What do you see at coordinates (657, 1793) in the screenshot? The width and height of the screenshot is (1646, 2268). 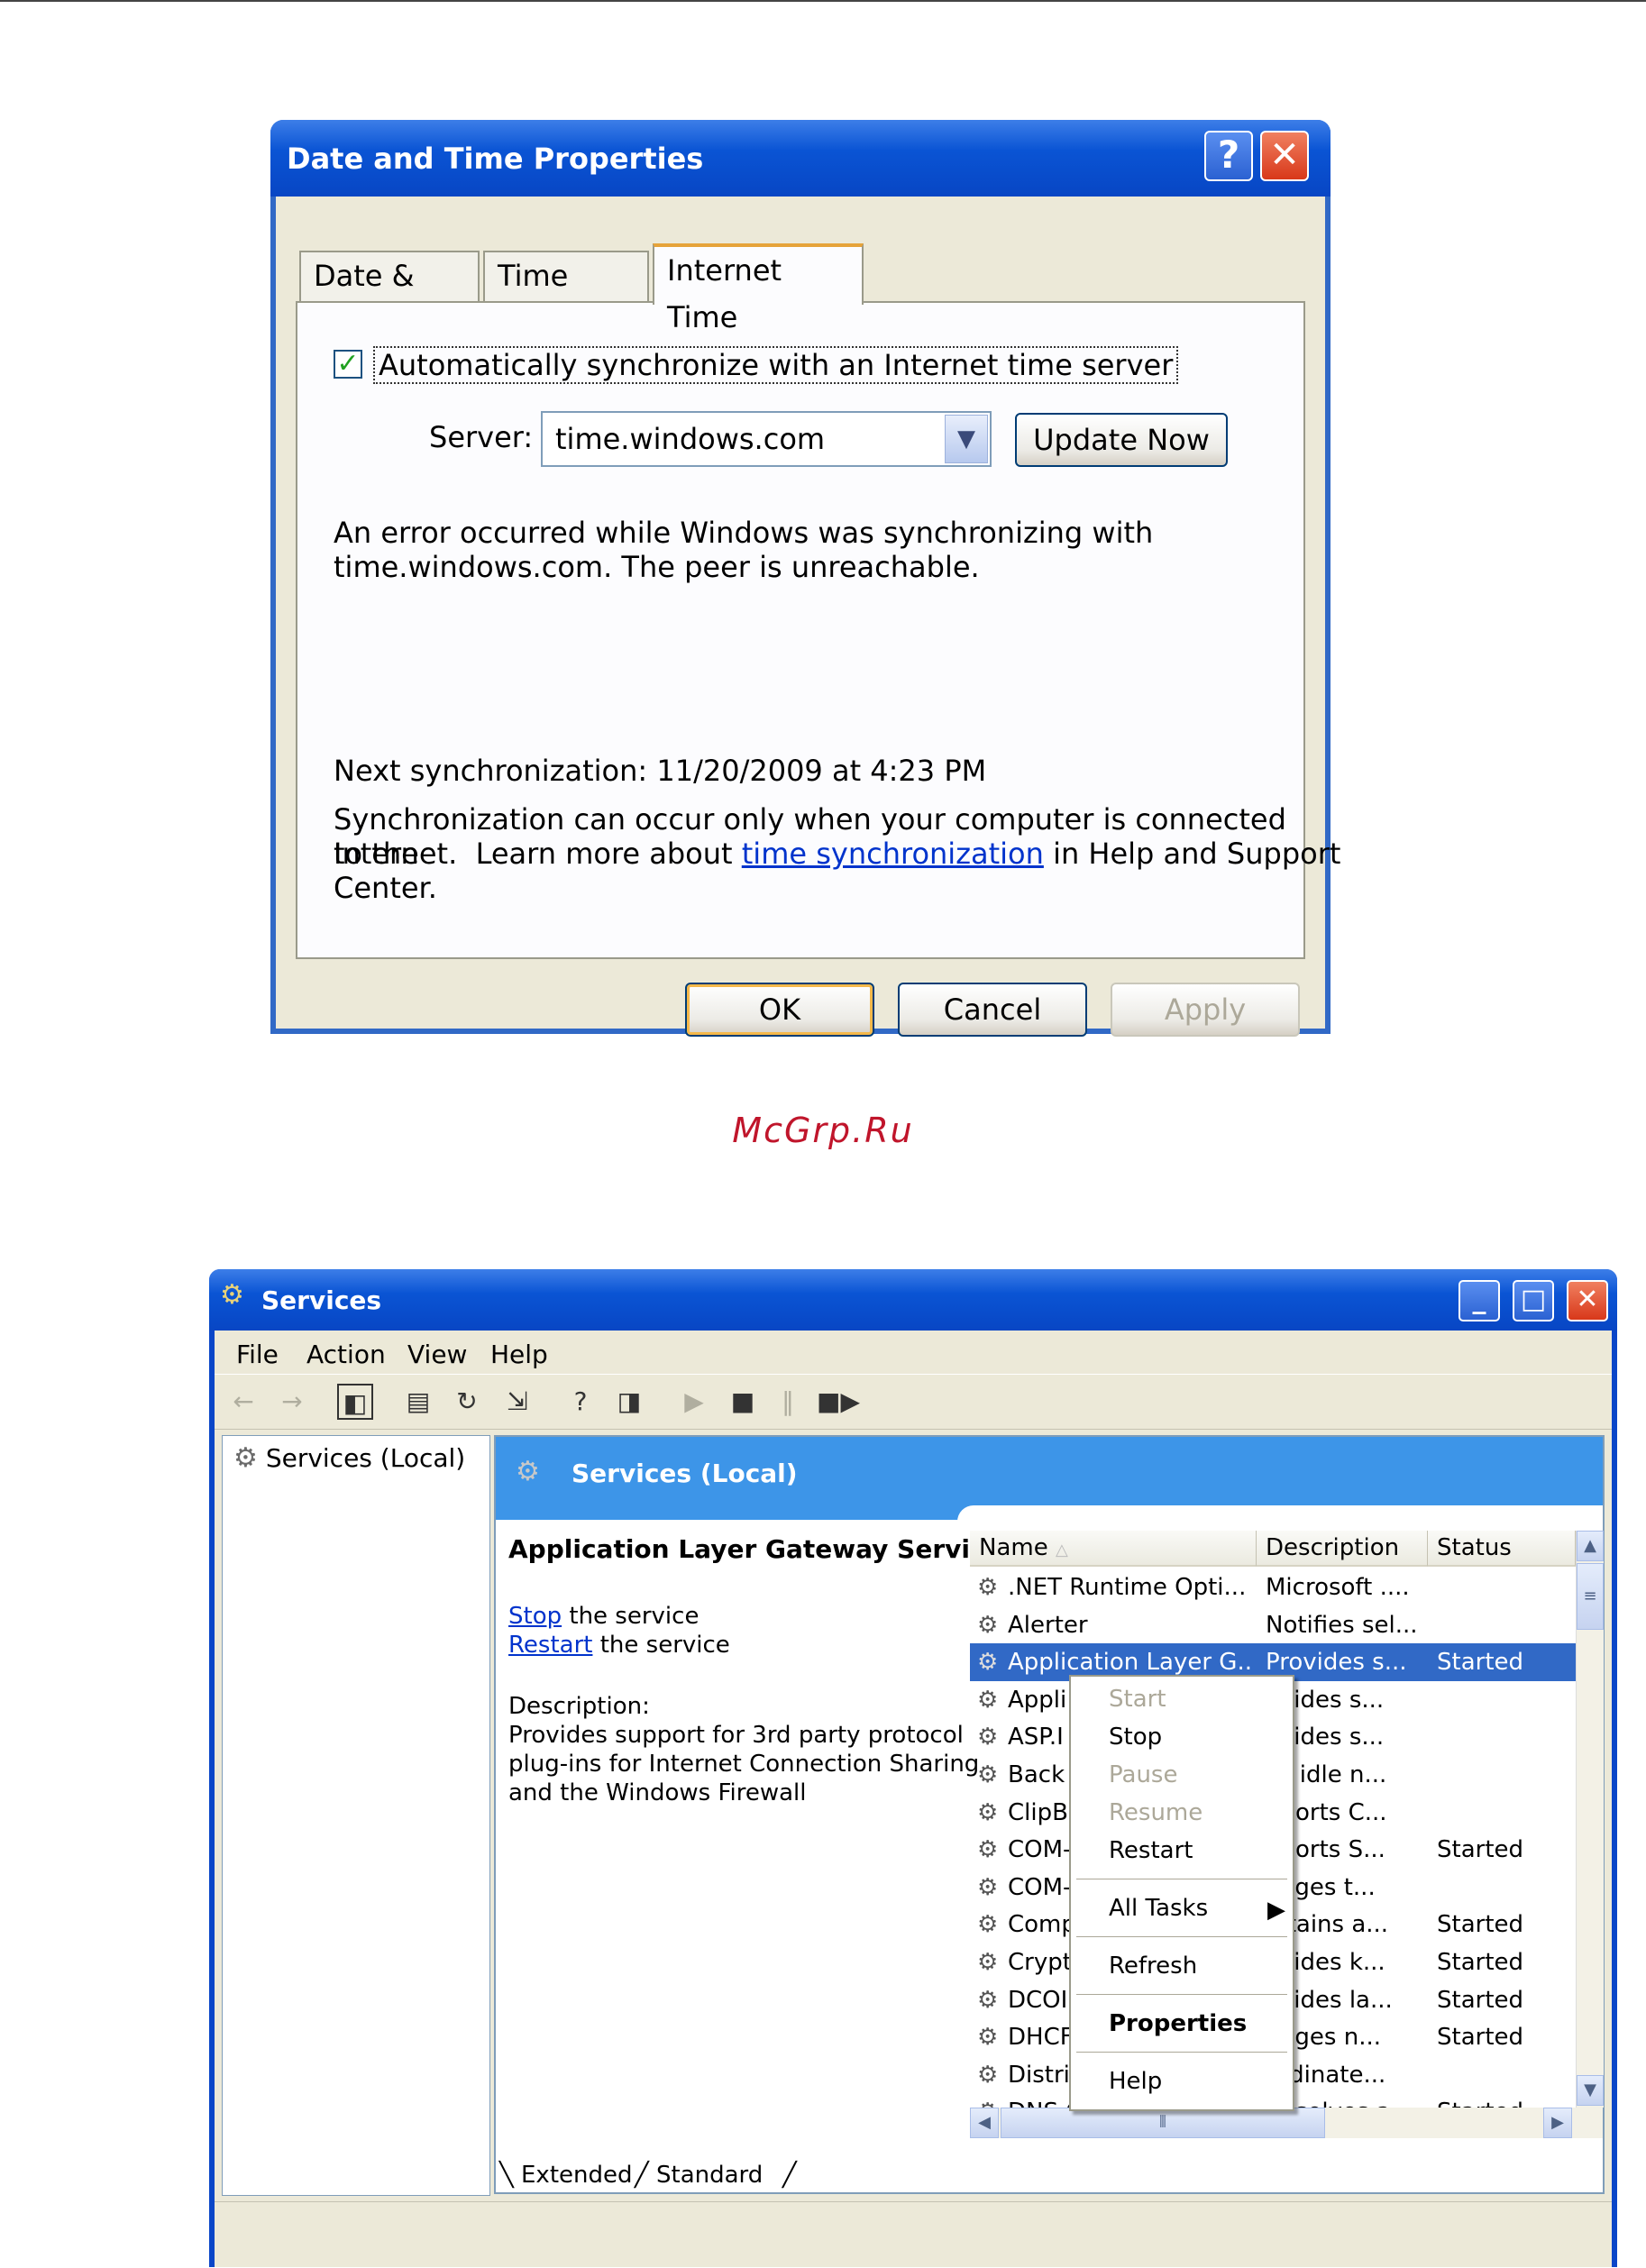 I see `description-line: and the Windows Firewall` at bounding box center [657, 1793].